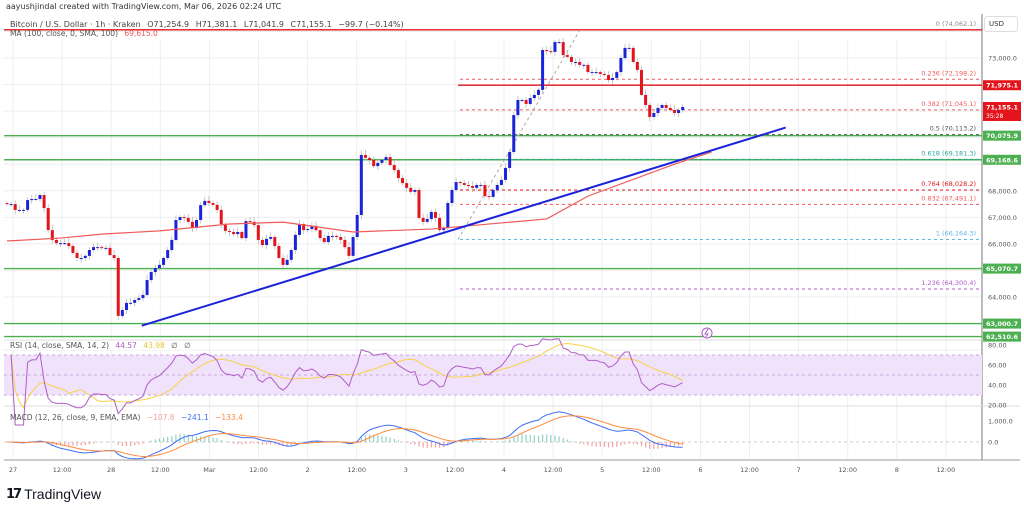 This screenshot has height=512, width=1024. What do you see at coordinates (1002, 298) in the screenshot?
I see `price-axis-tick: 64,000.0` at bounding box center [1002, 298].